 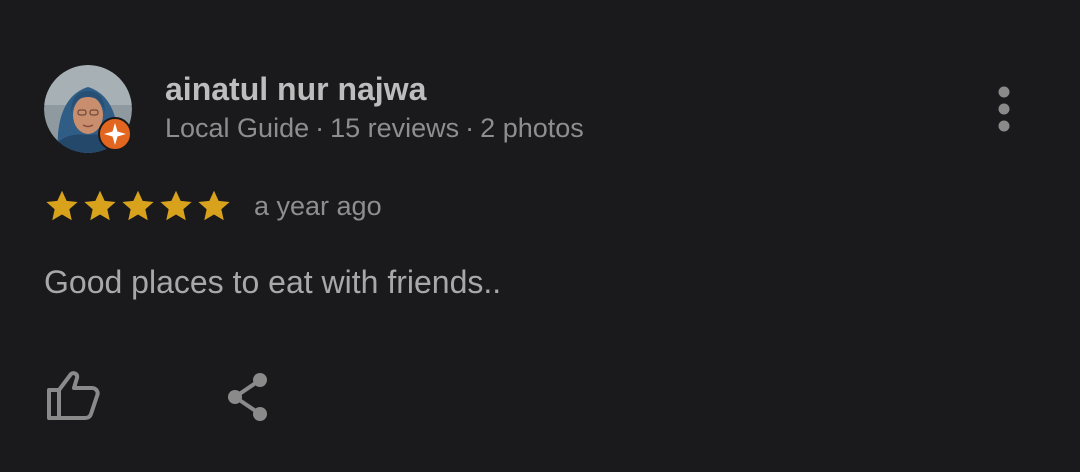 What do you see at coordinates (532, 128) in the screenshot?
I see `reviewer-photo-count: 2 photos` at bounding box center [532, 128].